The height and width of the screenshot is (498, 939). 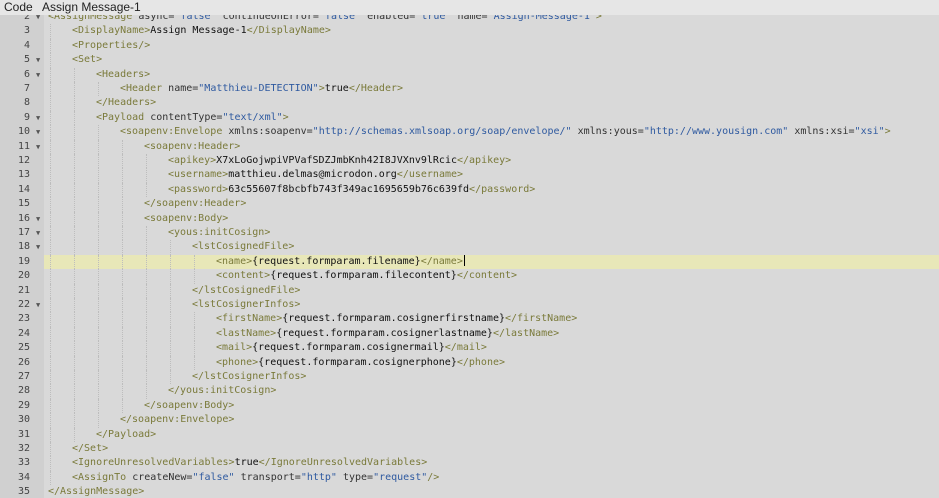 What do you see at coordinates (22, 262) in the screenshot?
I see `line-gutter: 19` at bounding box center [22, 262].